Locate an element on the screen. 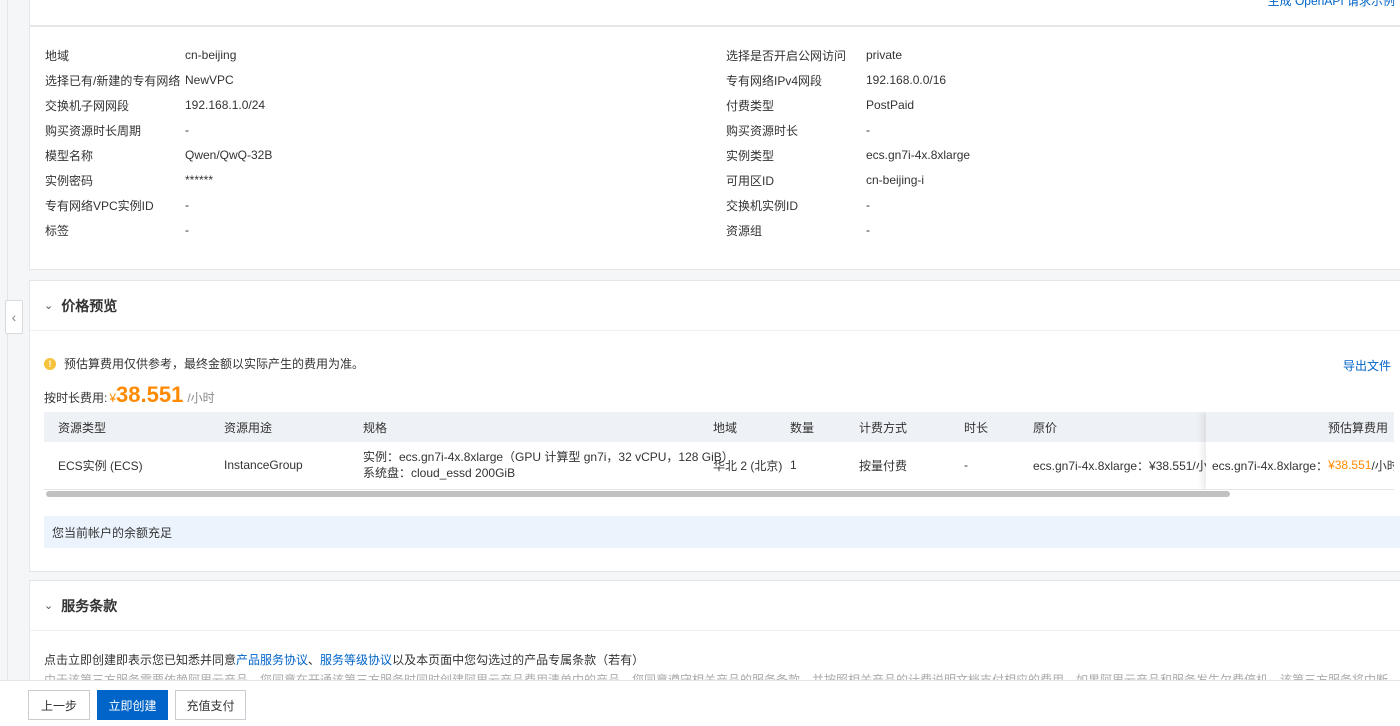 Image resolution: width=1400 pixels, height=726 pixels. hourly-fee-label: 按时长费用: is located at coordinates (76, 398).